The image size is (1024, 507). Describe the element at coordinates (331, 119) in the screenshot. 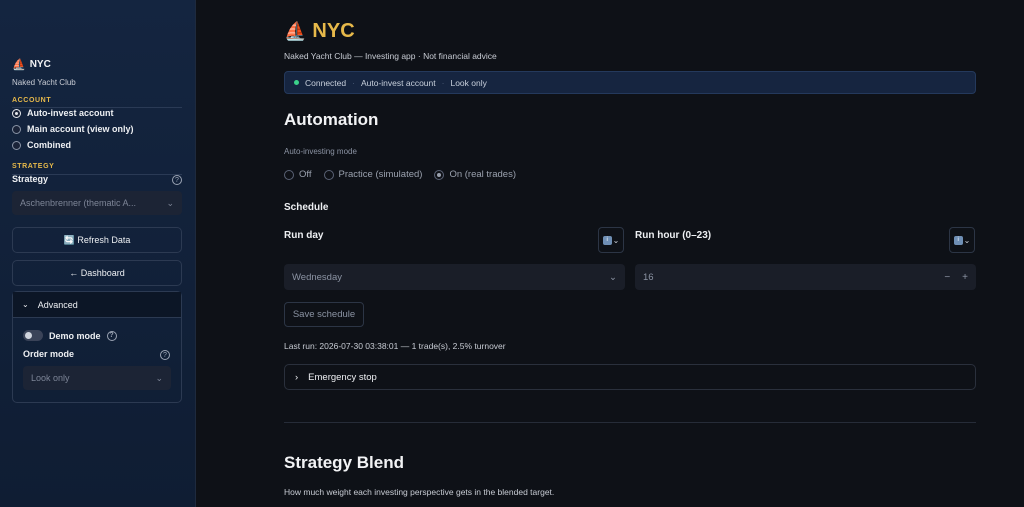

I see `automation-heading: Automation` at that location.